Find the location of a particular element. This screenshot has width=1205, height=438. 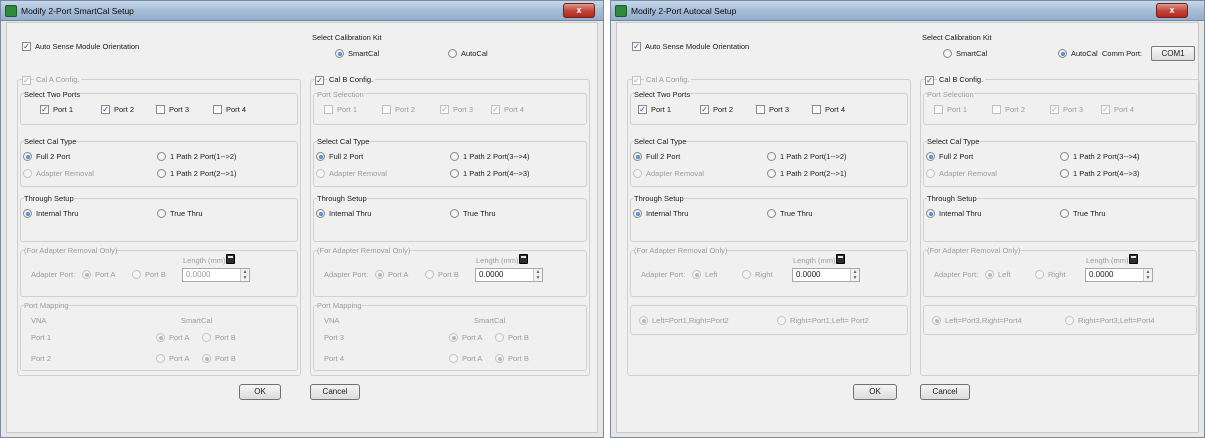

comm-port-button: COM1 is located at coordinates (1173, 53).